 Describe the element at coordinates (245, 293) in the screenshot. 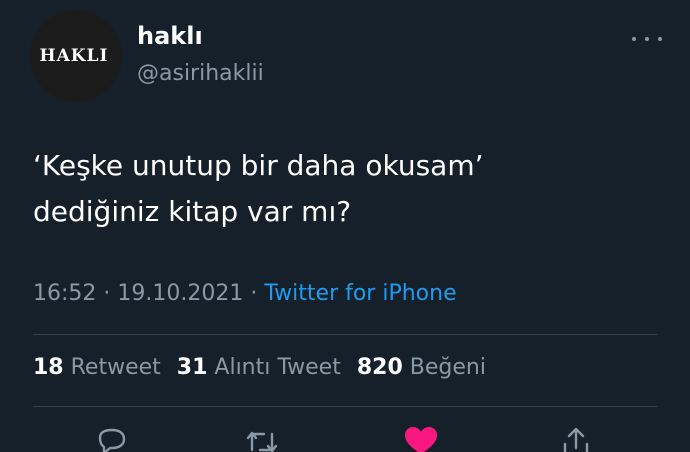

I see `tweet-meta: 16:52 · 19.10.2021 · Twitter for iPhone` at that location.